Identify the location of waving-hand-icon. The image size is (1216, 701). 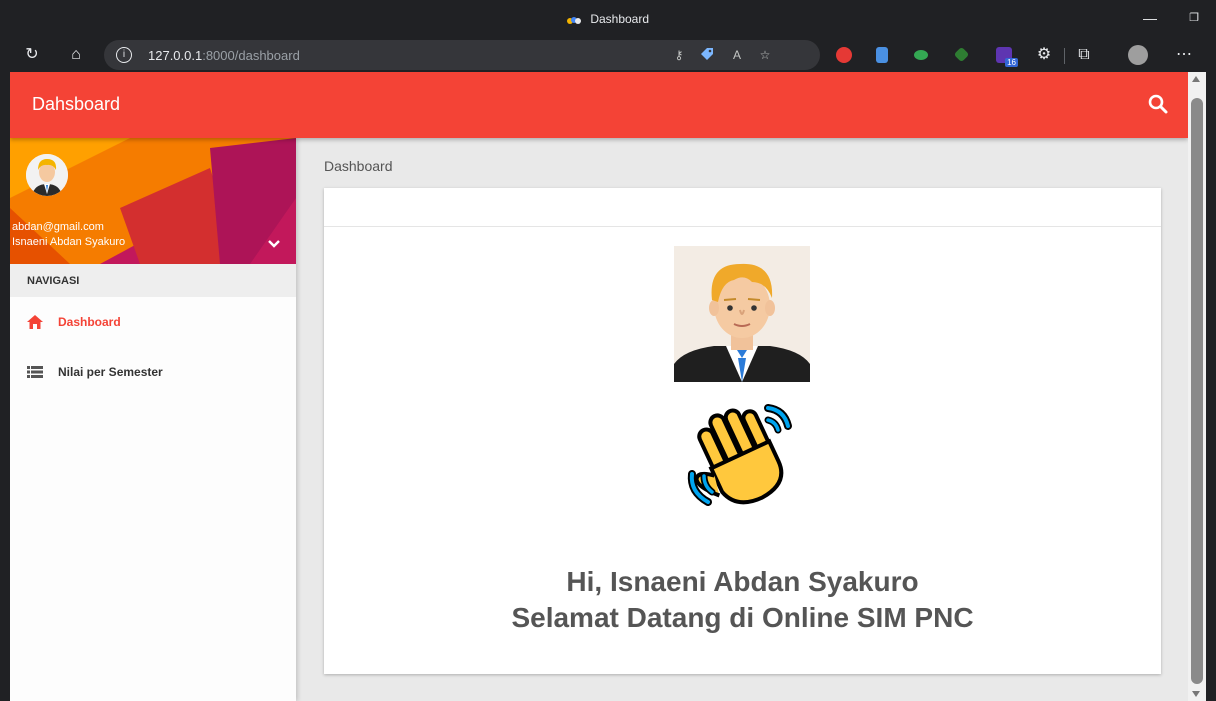
(739, 455).